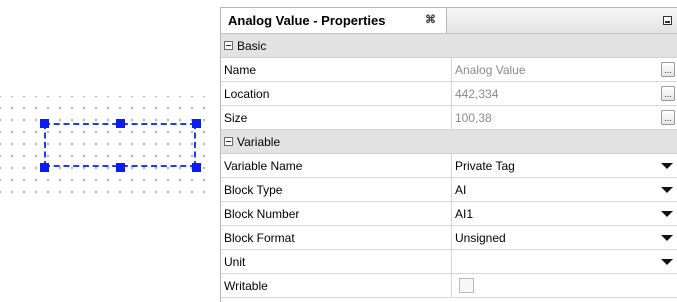  I want to click on property-row-variable-name: Variable Name Private Tag, so click(449, 166).